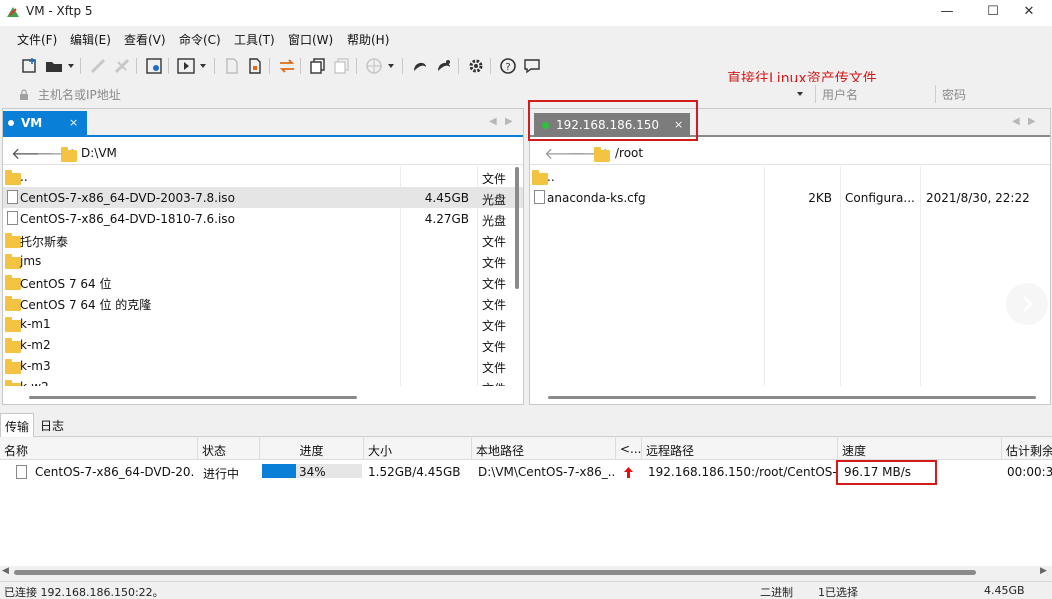 The width and height of the screenshot is (1052, 599). Describe the element at coordinates (1029, 13) in the screenshot. I see `close-window-button: ✕` at that location.